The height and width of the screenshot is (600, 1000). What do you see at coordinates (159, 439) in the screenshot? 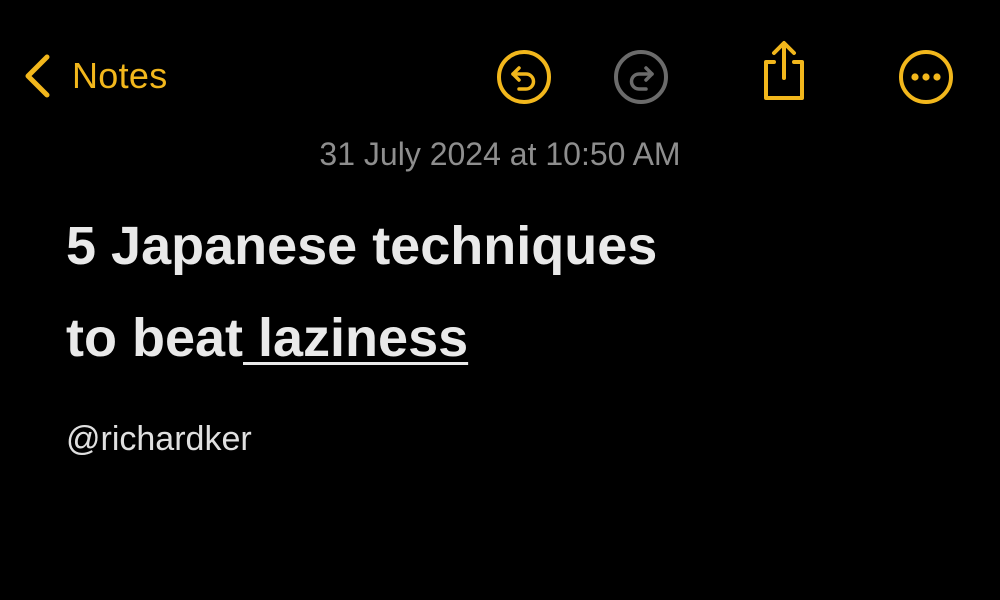
I see `author-handle: @richardker` at bounding box center [159, 439].